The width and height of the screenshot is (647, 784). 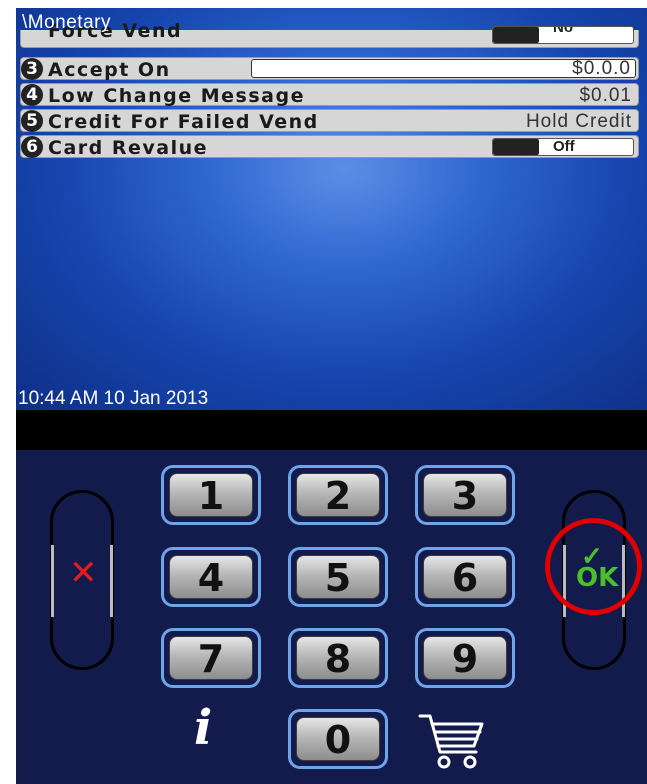 I want to click on accept-on-input: $0.0.0, so click(x=443, y=68).